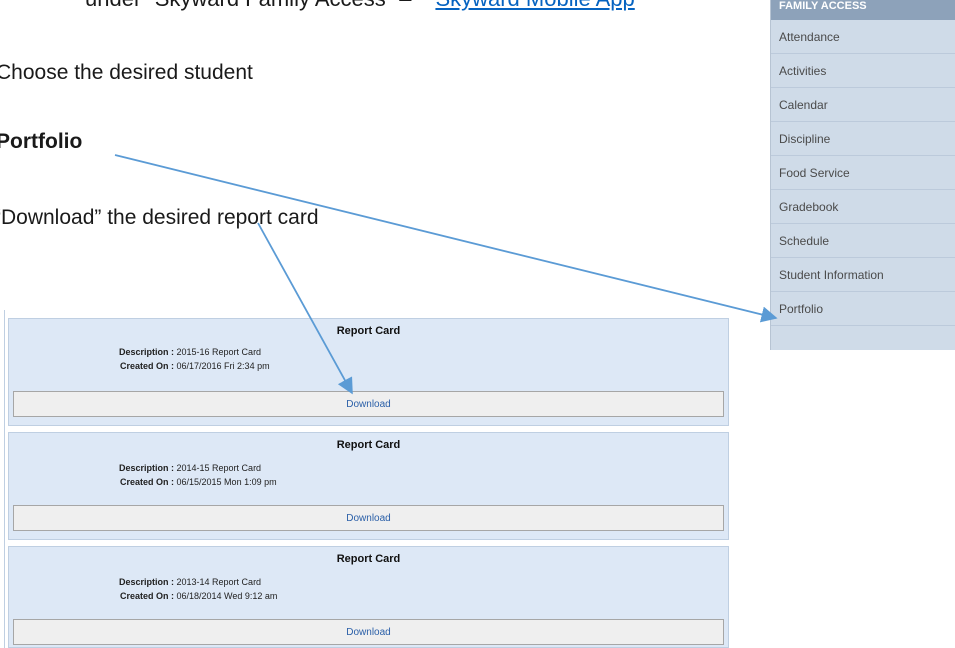 The image size is (955, 648). I want to click on instruction-download: “Download” the desired report card, so click(159, 217).